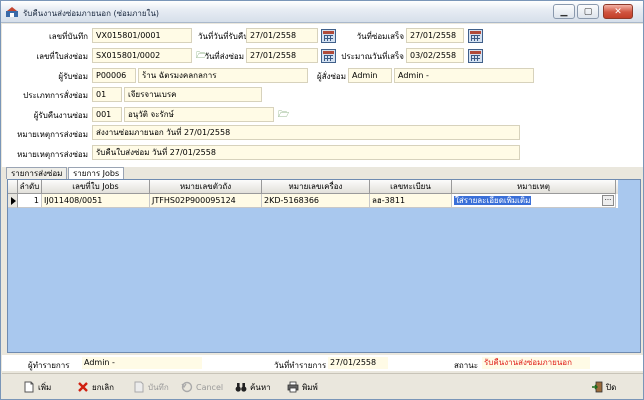  I want to click on receive-date-calendar-icon, so click(328, 36).